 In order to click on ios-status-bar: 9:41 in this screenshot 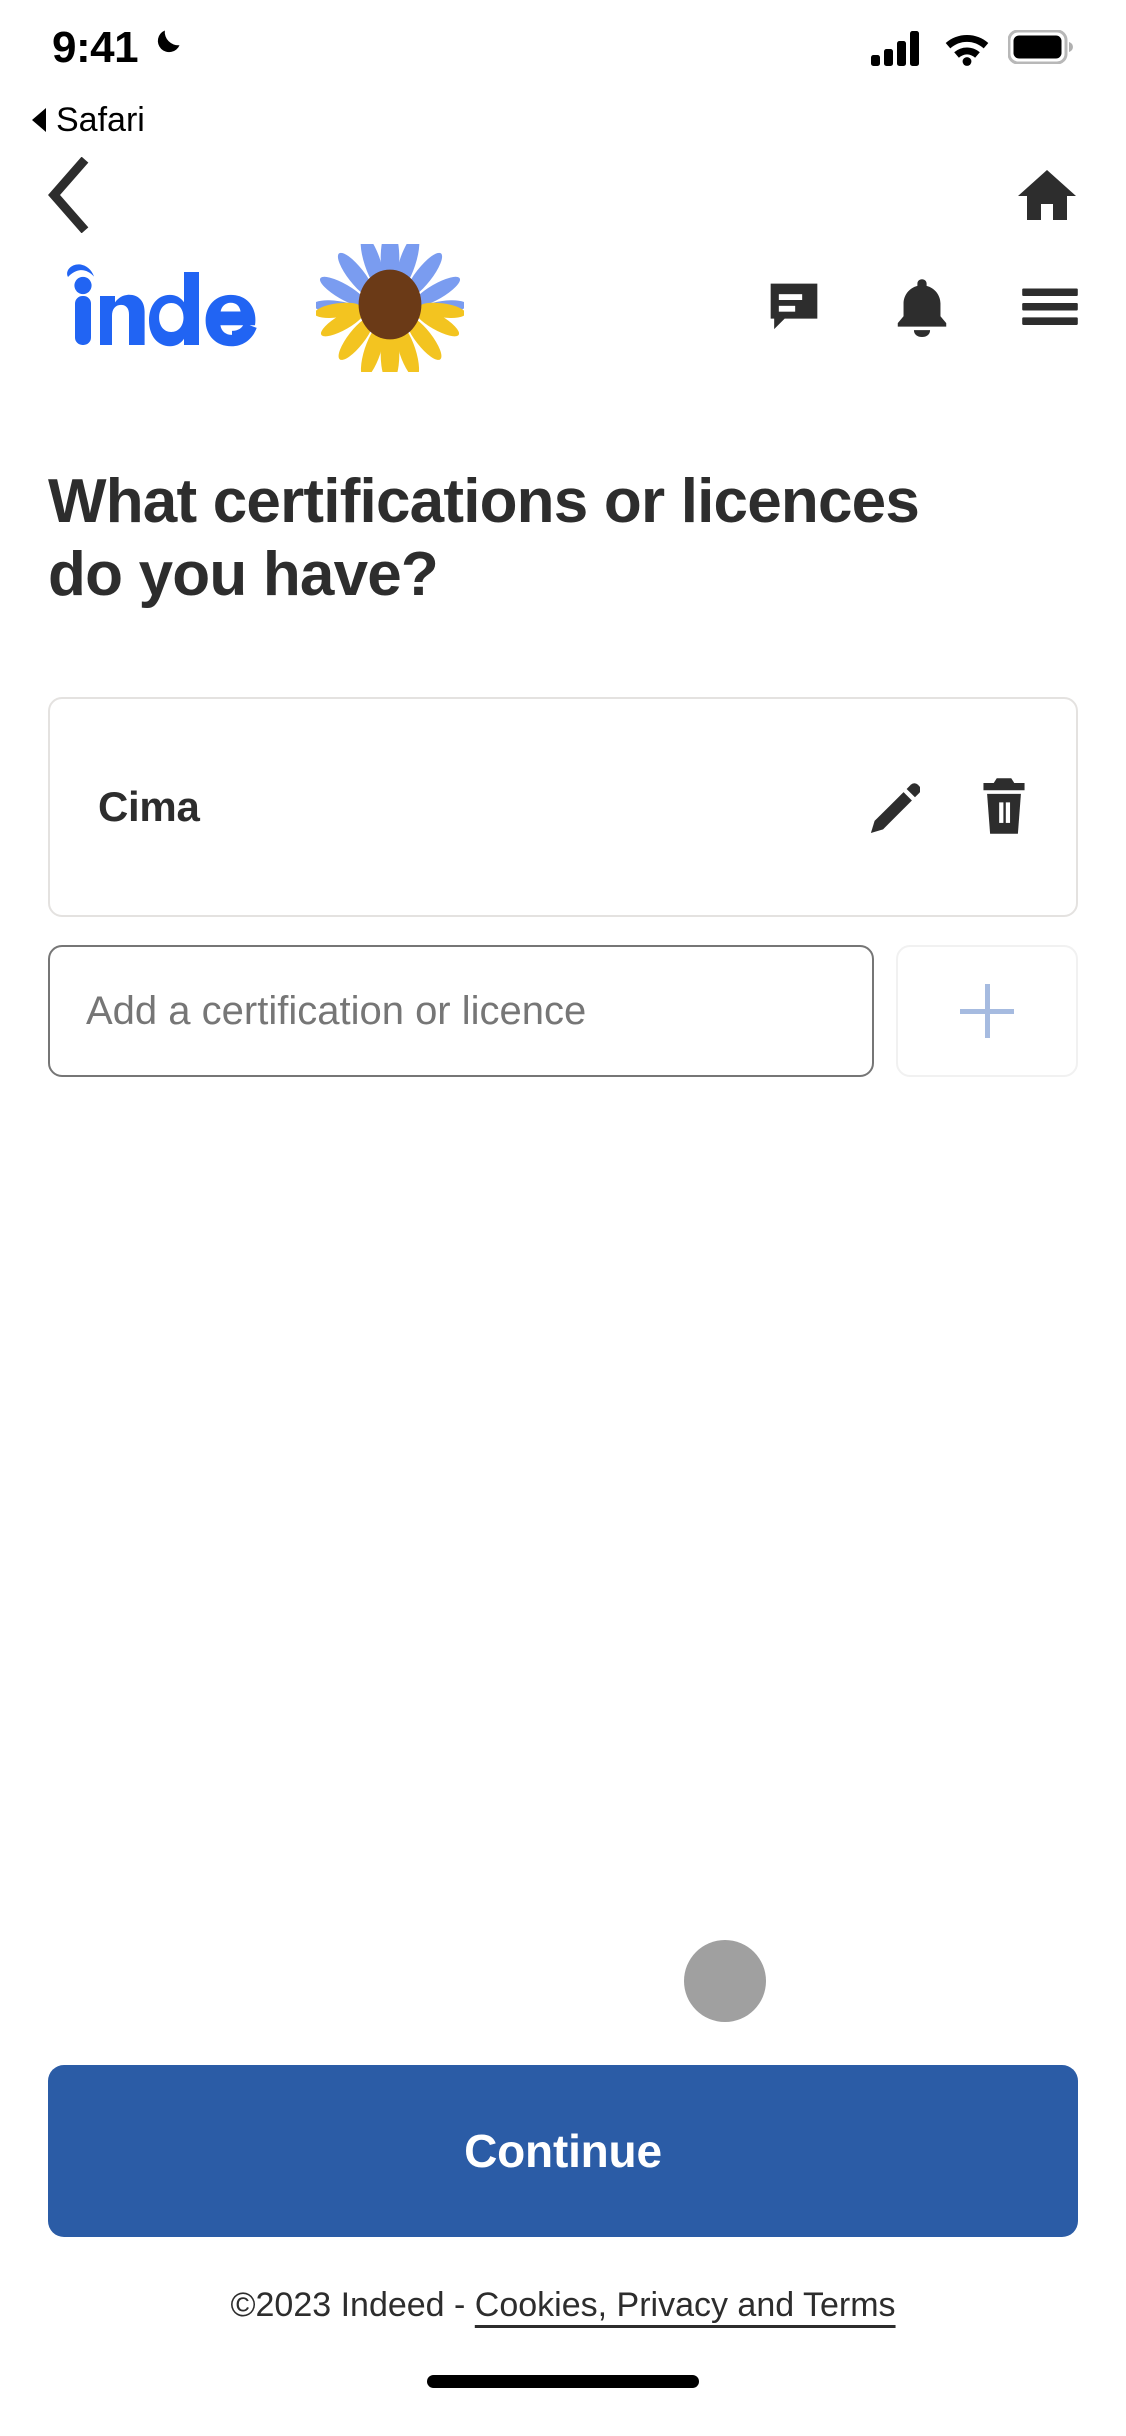, I will do `click(563, 46)`.